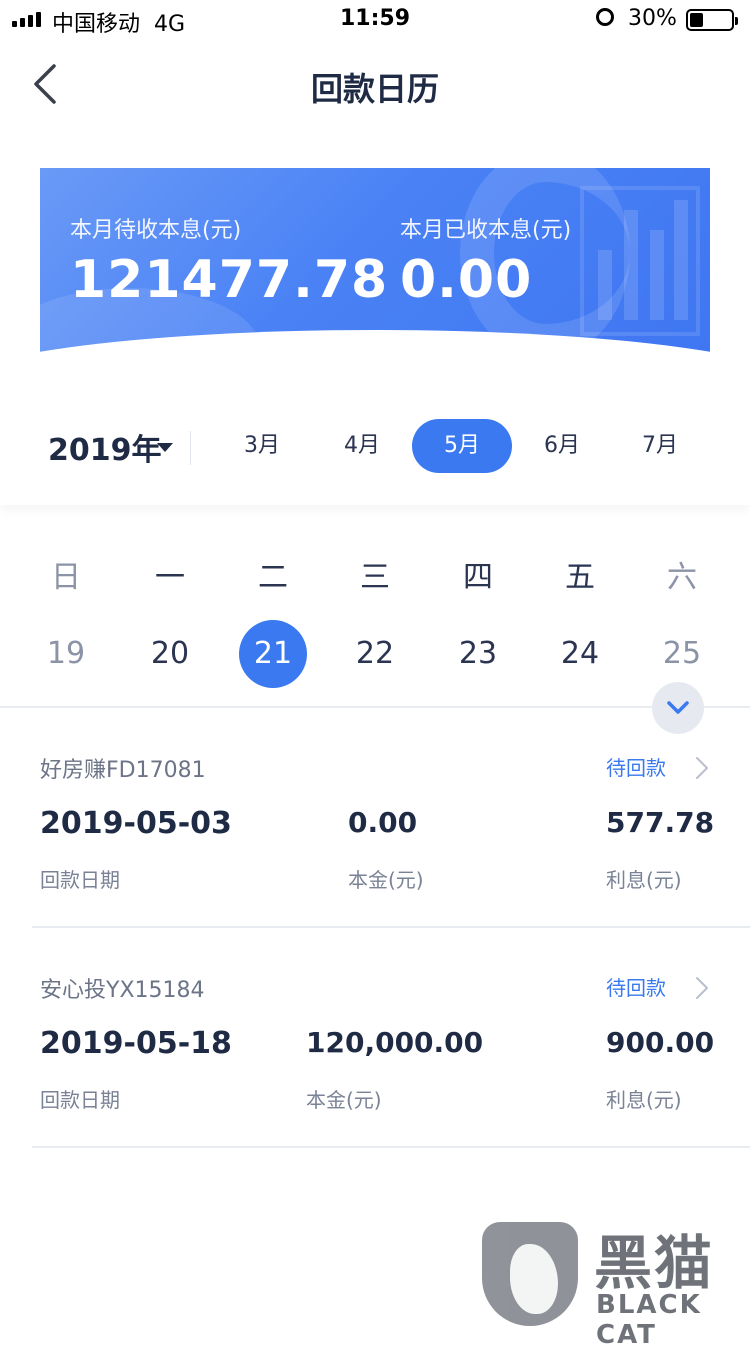 This screenshot has height=1350, width=750. I want to click on product-name: 好房赚FD17081, so click(123, 770).